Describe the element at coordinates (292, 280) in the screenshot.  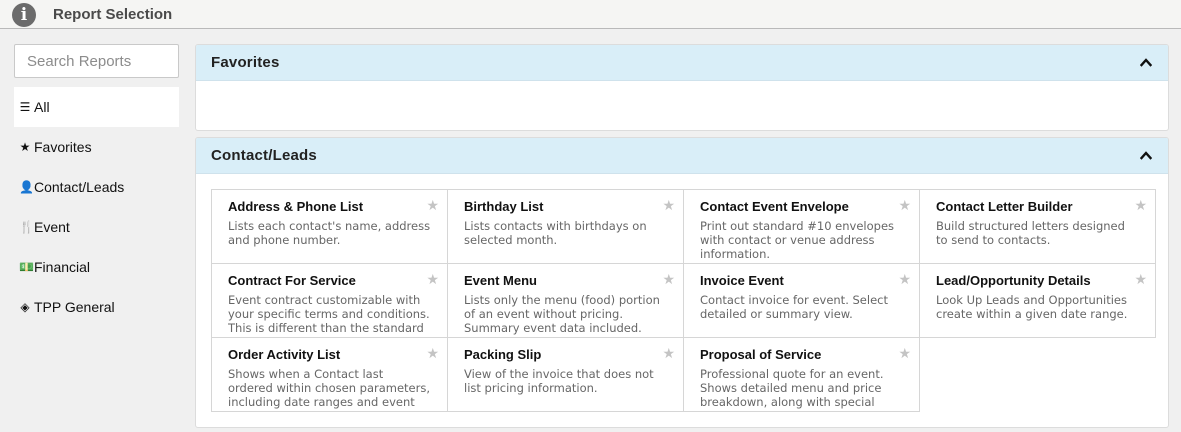
I see `report-name: Contract For Service` at that location.